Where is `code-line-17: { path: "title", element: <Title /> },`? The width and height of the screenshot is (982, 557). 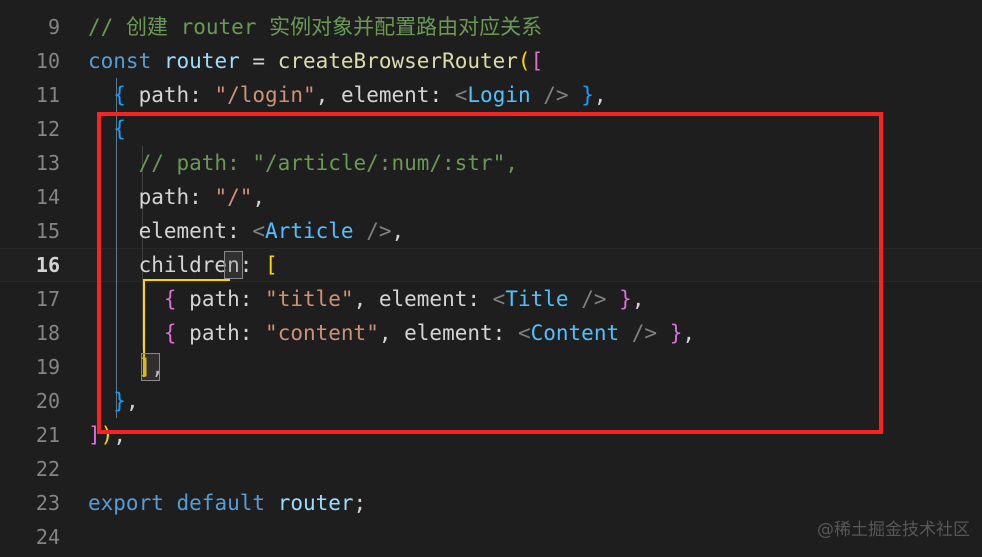
code-line-17: { path: "title", element: <Title /> }, is located at coordinates (366, 299).